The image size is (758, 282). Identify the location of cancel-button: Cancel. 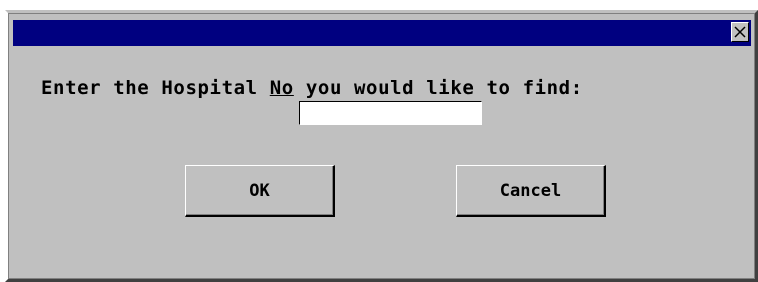
(531, 191).